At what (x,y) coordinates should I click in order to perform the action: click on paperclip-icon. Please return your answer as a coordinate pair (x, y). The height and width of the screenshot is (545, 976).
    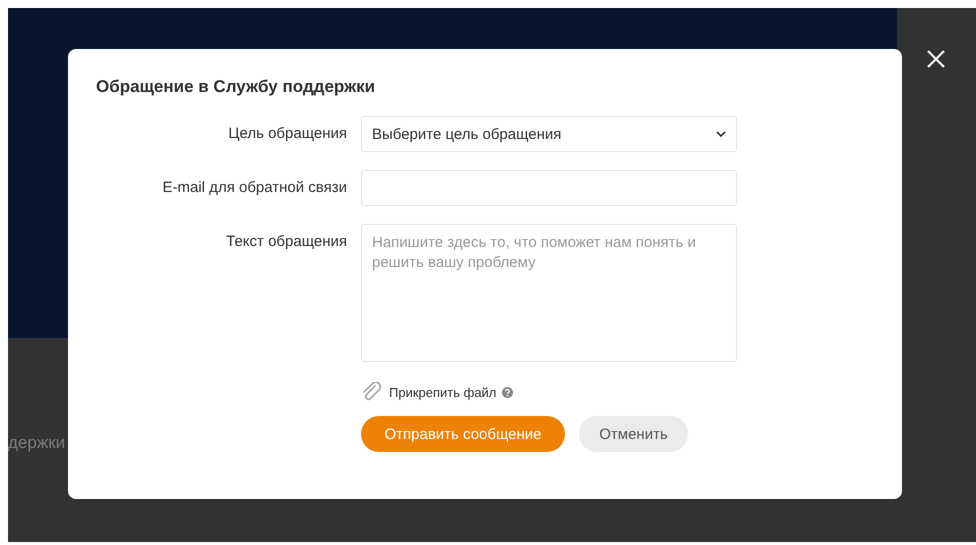
    Looking at the image, I should click on (372, 392).